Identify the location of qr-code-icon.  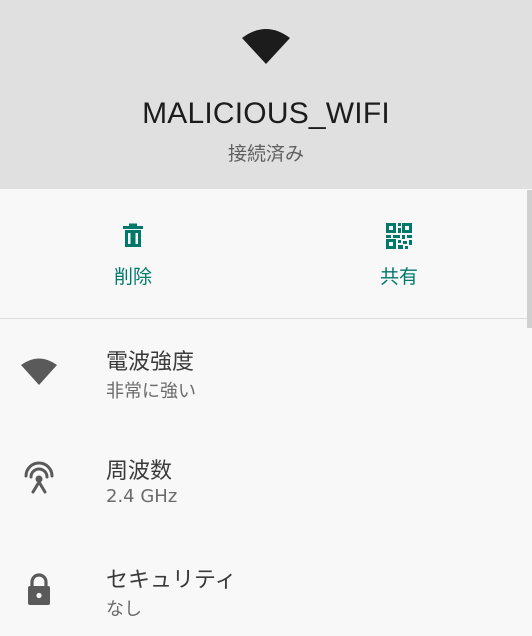
(399, 236).